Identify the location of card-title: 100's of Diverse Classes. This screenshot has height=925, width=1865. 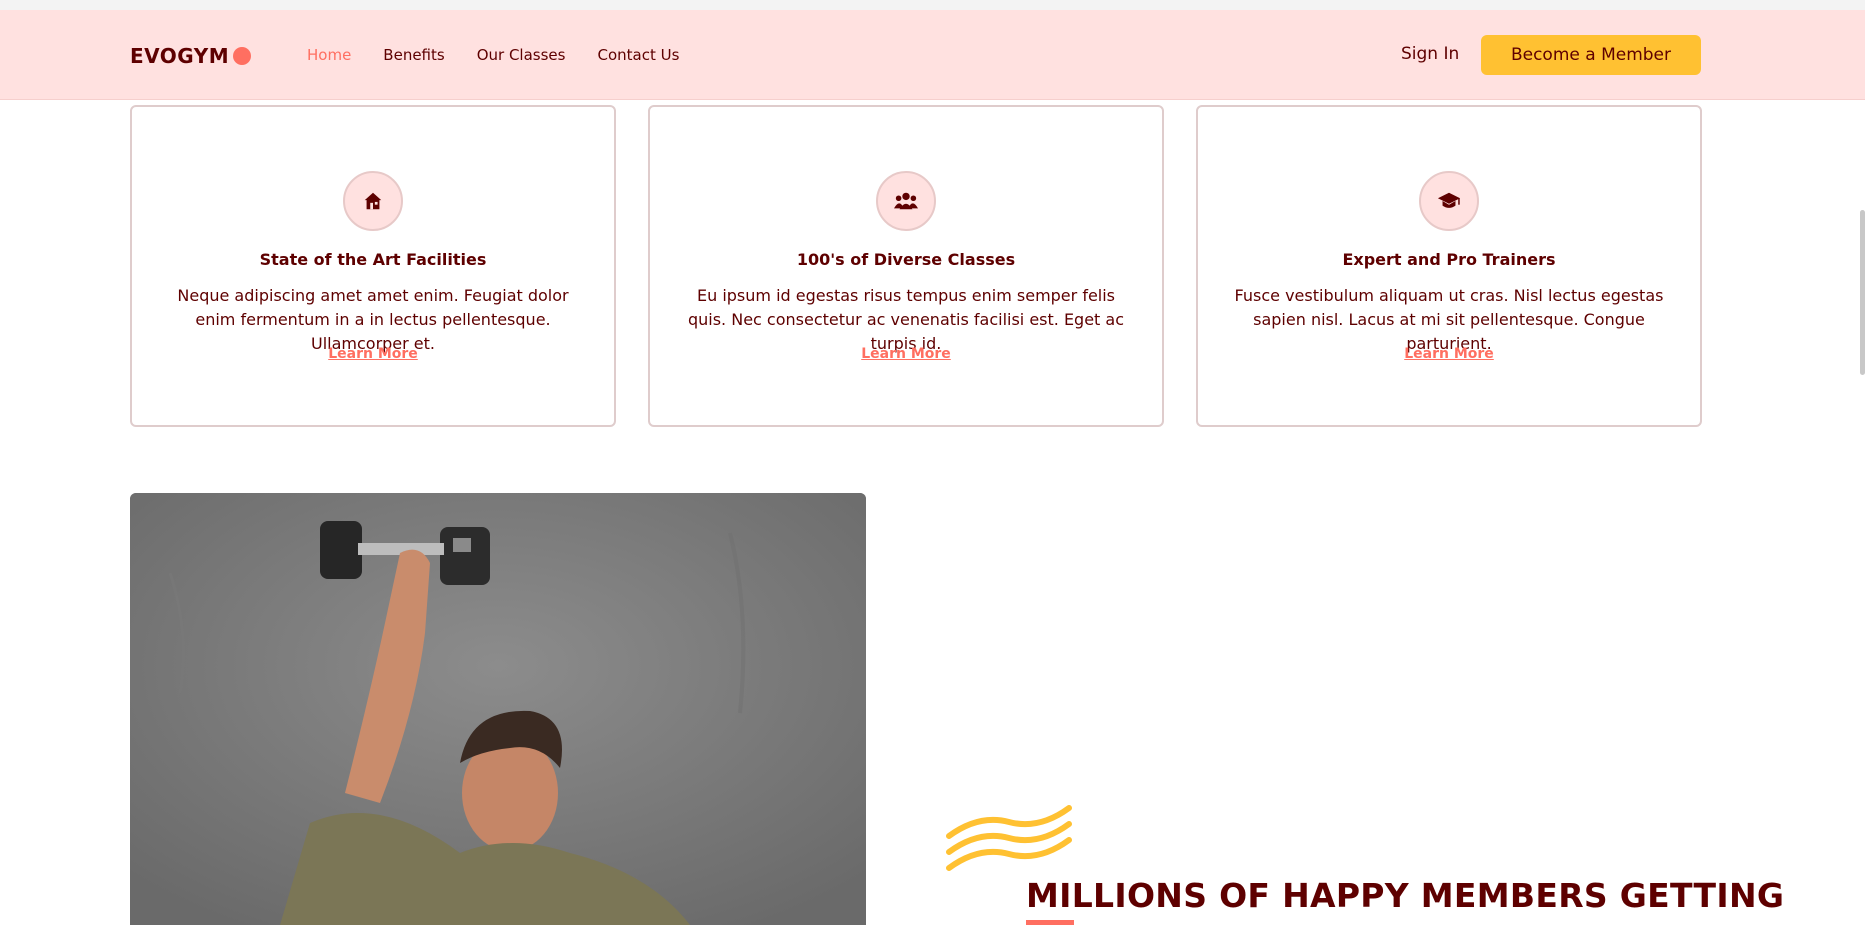
(906, 259).